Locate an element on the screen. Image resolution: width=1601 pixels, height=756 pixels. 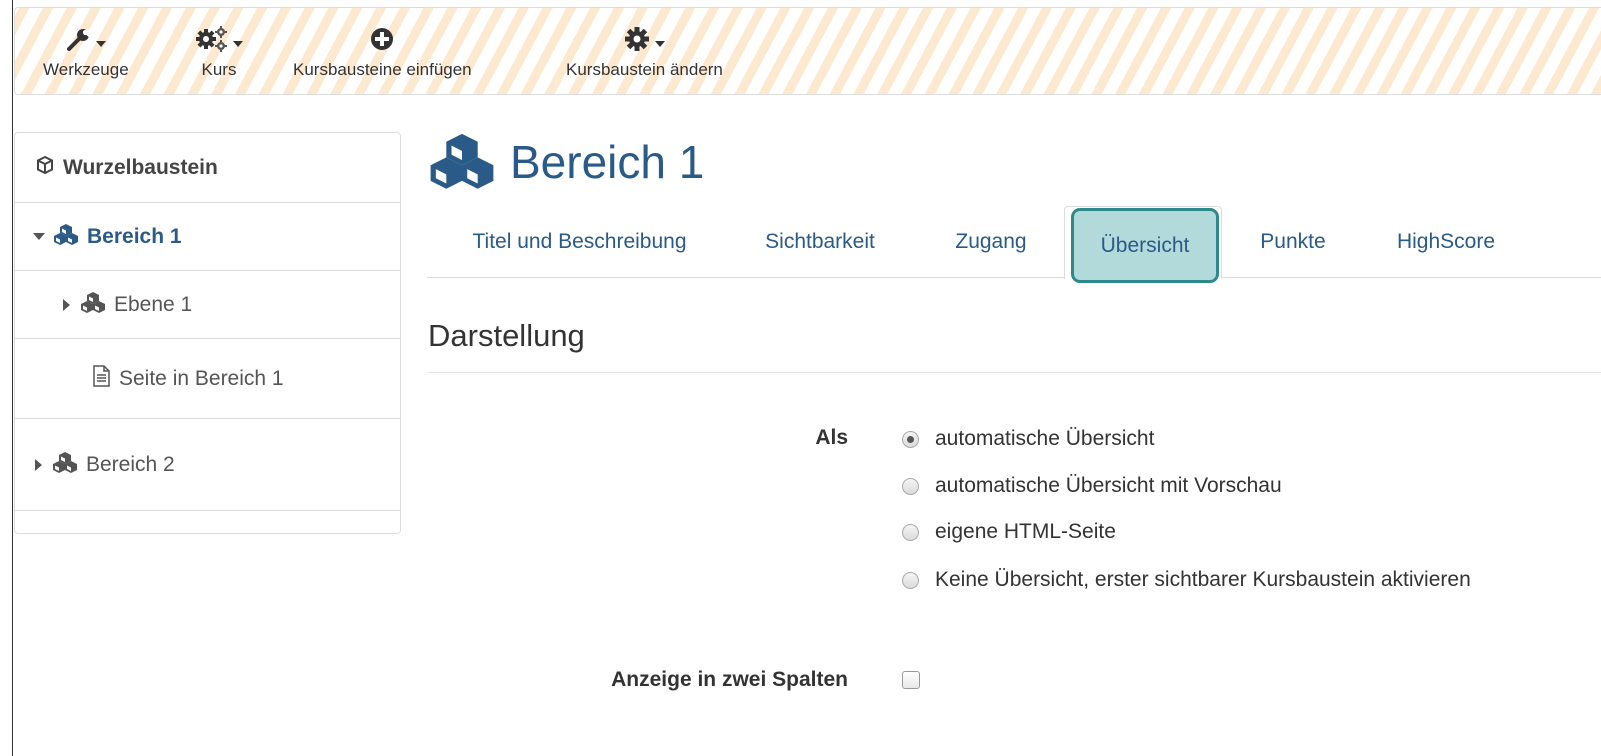
cube-icon is located at coordinates (49, 168).